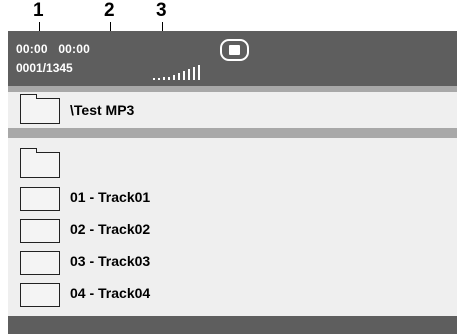 The image size is (457, 334). Describe the element at coordinates (44, 68) in the screenshot. I see `track-counter: 0001/1345` at that location.